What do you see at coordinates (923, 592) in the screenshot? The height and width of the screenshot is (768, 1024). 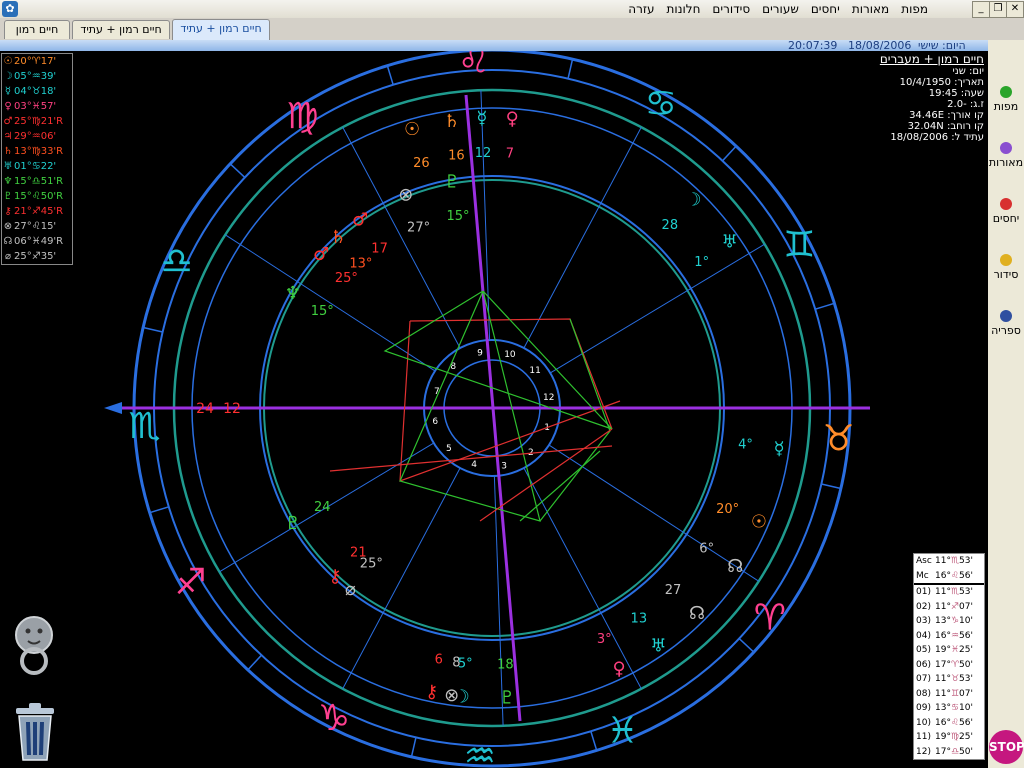 I see `house-label: 01)` at bounding box center [923, 592].